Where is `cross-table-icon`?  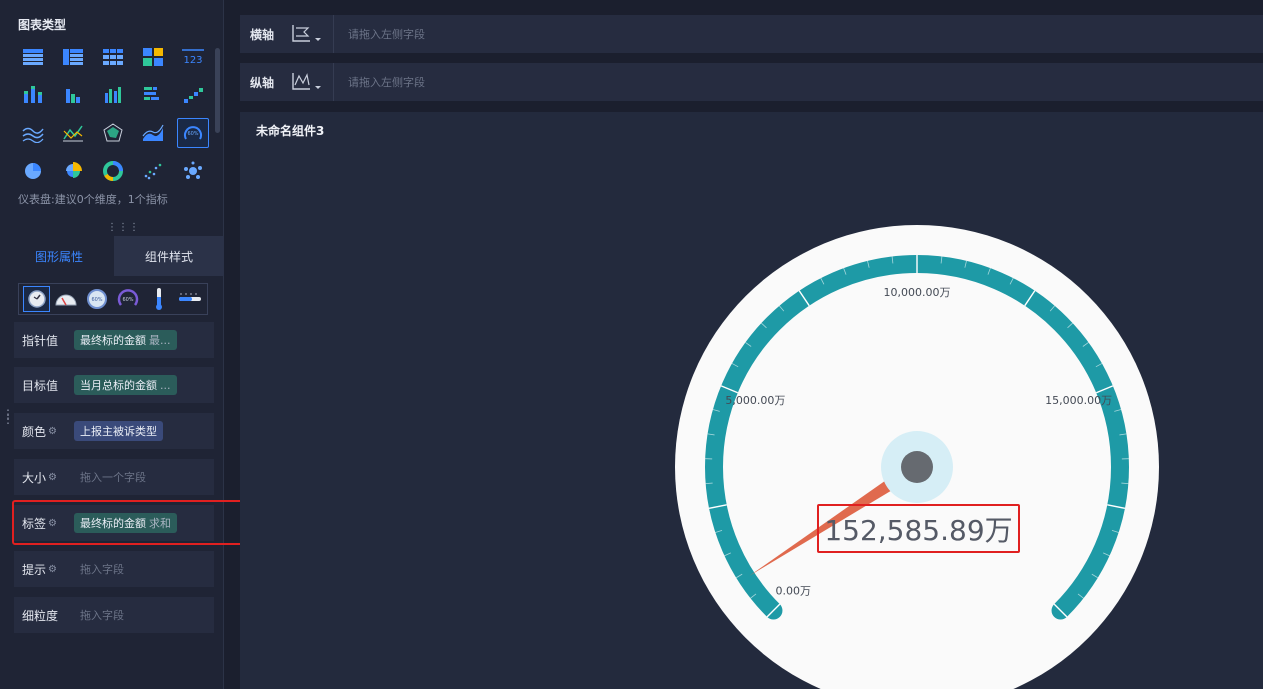 cross-table-icon is located at coordinates (73, 57).